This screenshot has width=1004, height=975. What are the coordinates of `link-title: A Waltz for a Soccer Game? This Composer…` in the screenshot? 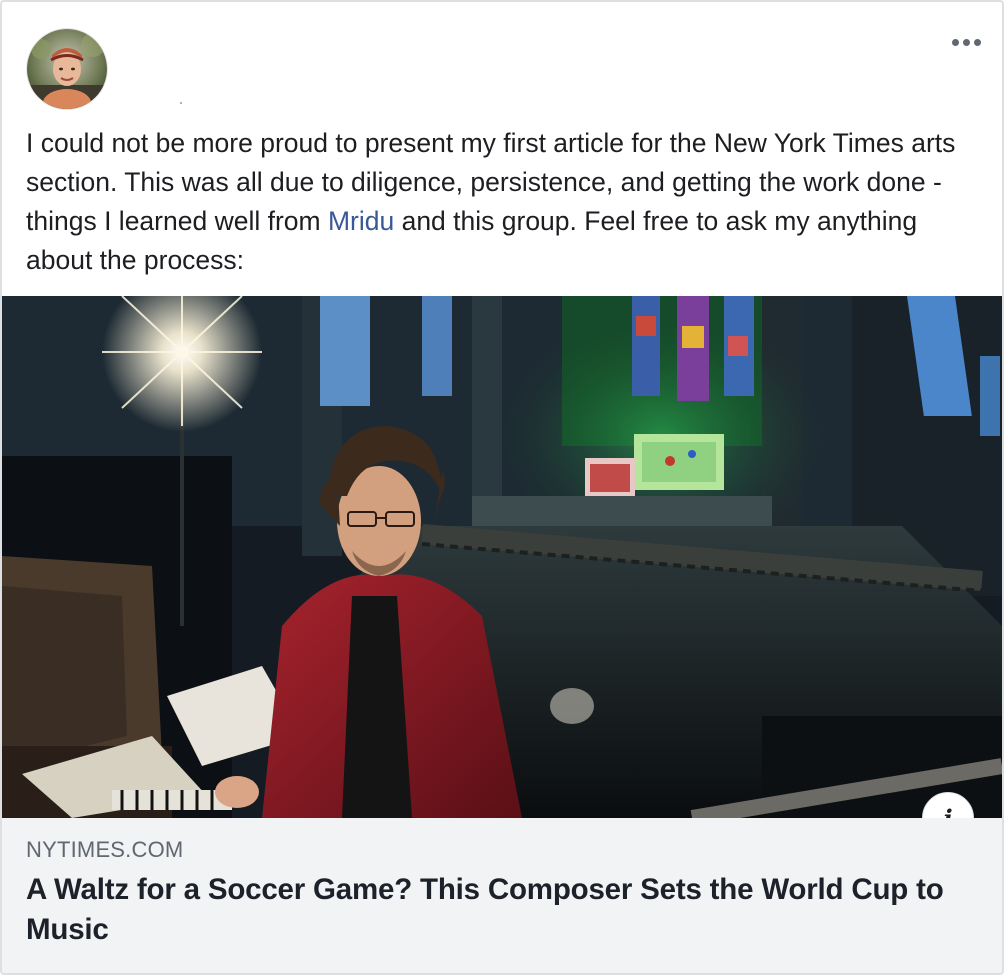 It's located at (502, 910).